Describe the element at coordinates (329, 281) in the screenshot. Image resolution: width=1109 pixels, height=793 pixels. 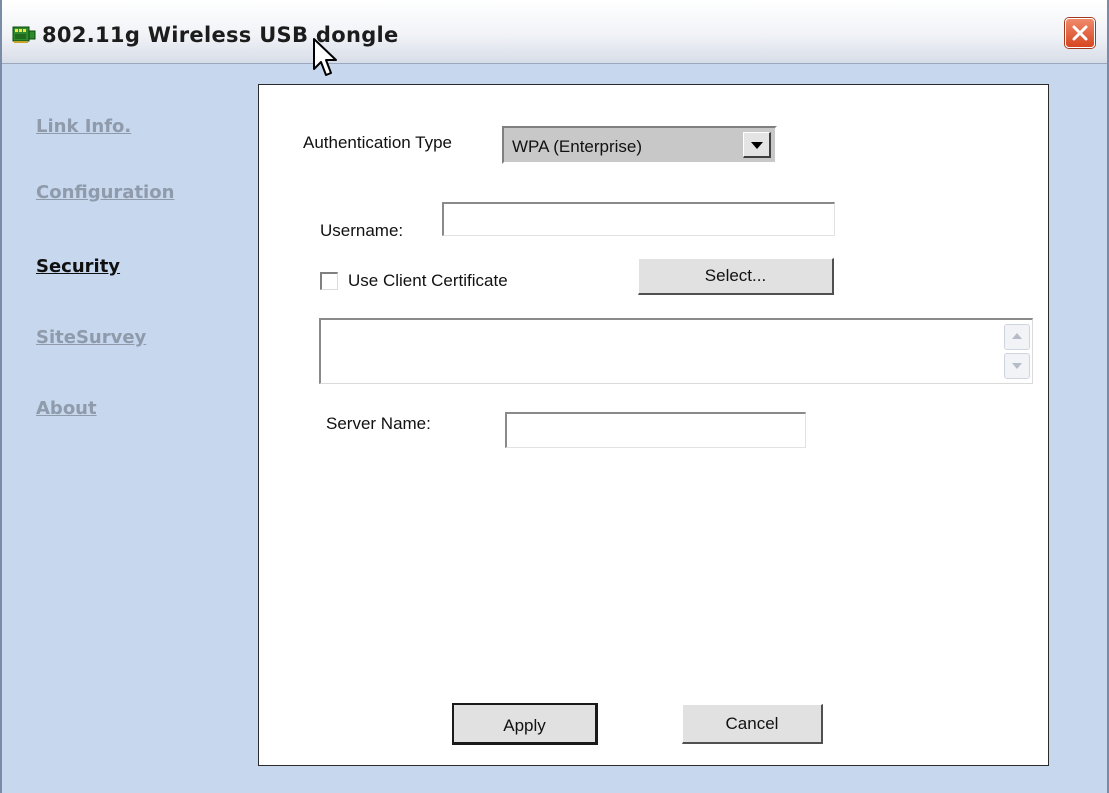
I see `use-client-certificate-checkbox` at that location.